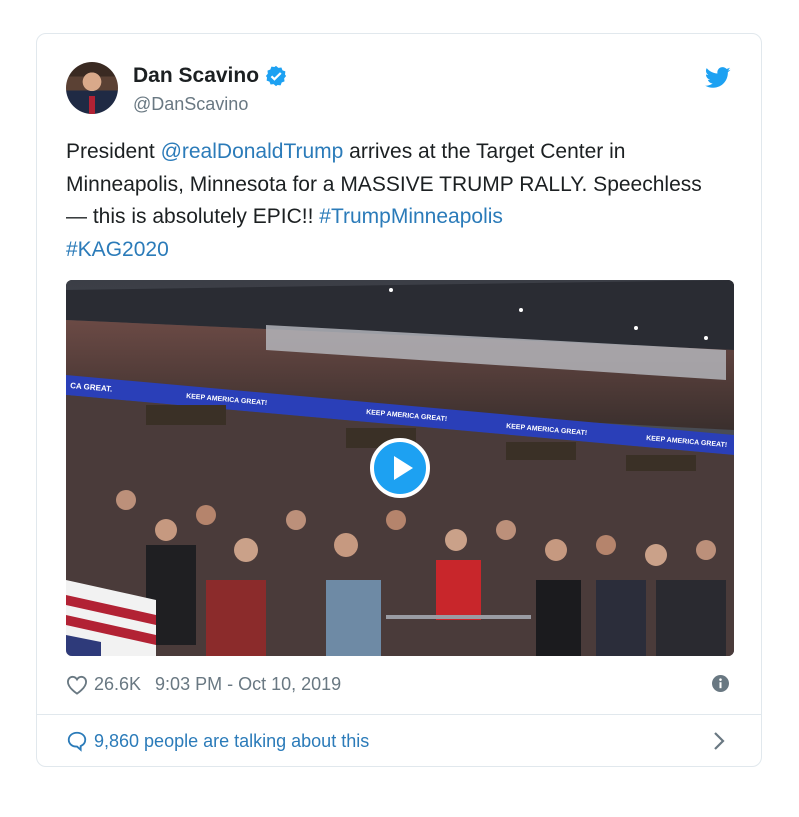  I want to click on chevron-right-icon, so click(719, 741).